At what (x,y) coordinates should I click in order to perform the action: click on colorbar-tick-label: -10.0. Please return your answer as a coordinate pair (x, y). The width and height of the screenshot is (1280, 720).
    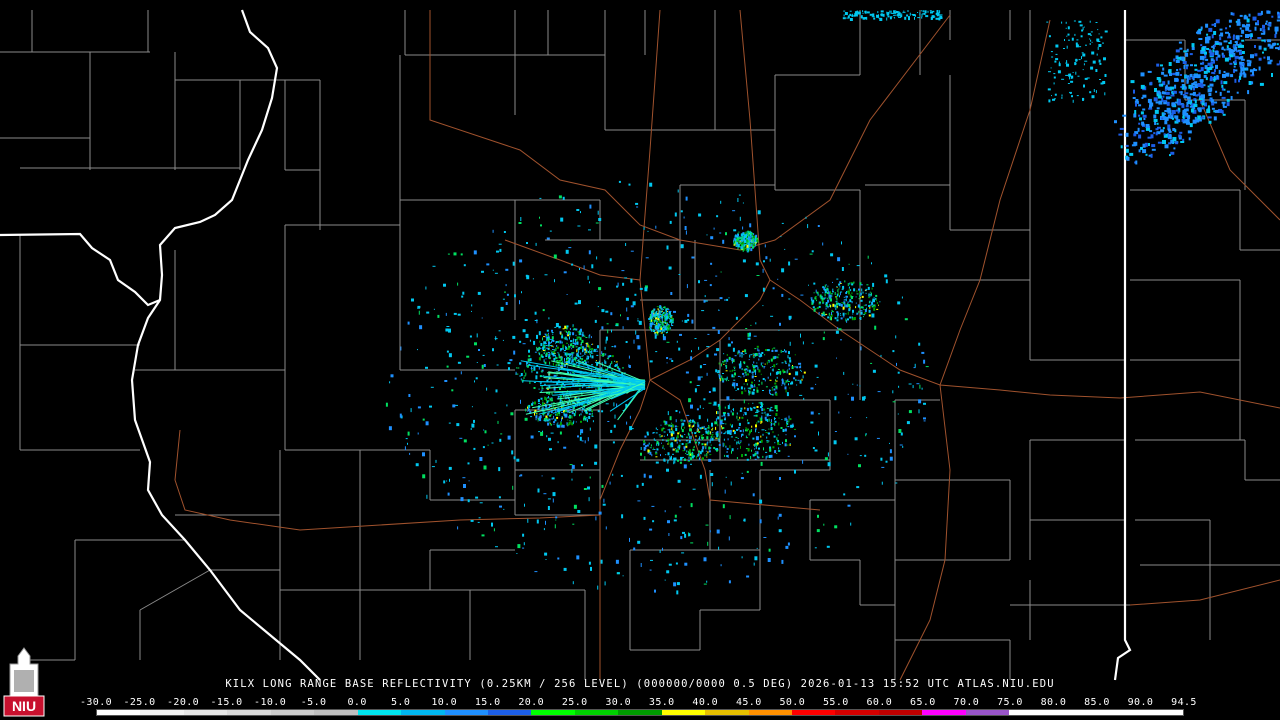
    Looking at the image, I should click on (270, 702).